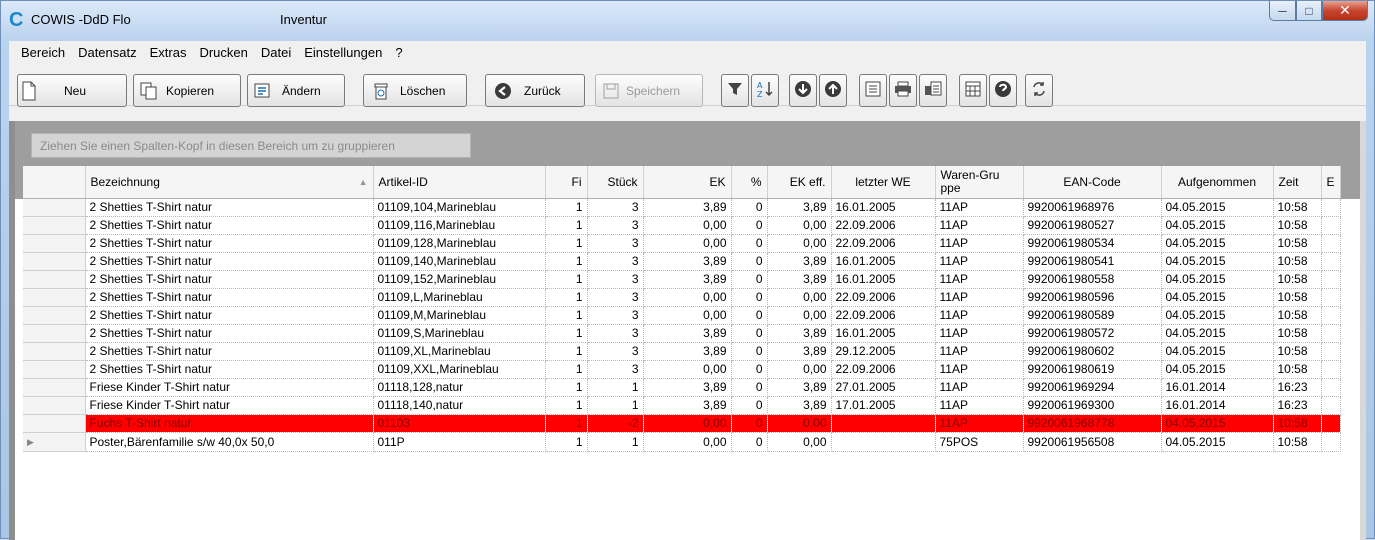  Describe the element at coordinates (1092, 442) in the screenshot. I see `cell-ean-code: 9920061956508` at that location.